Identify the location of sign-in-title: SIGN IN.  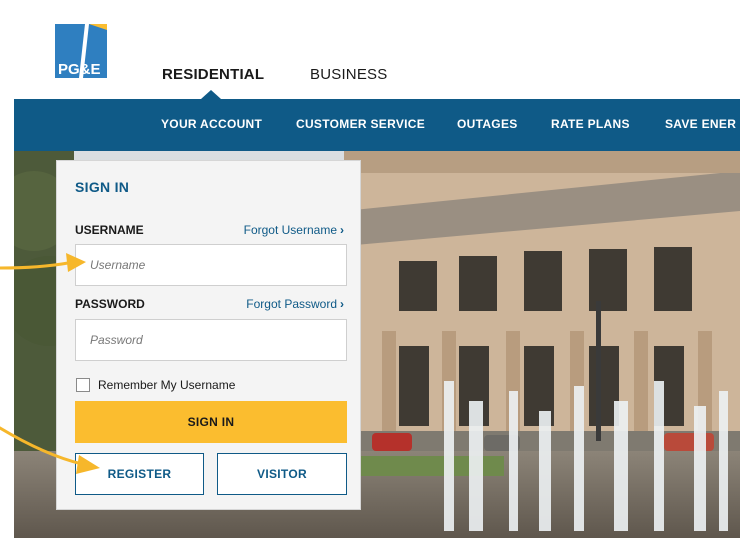
(102, 187).